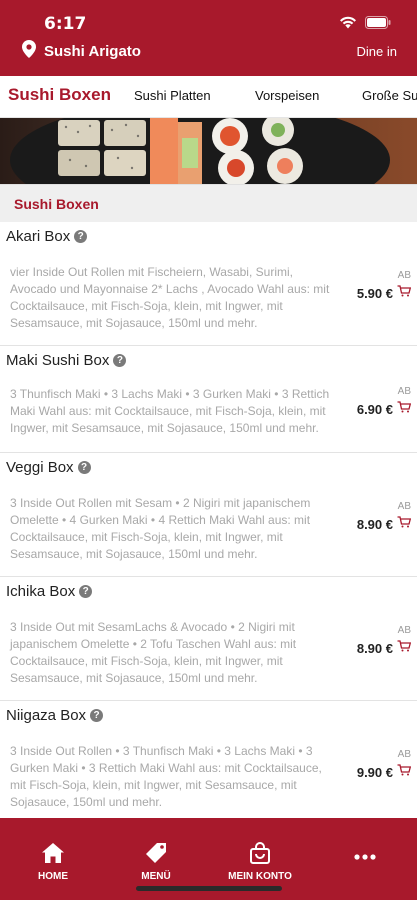 This screenshot has height=900, width=417. What do you see at coordinates (156, 876) in the screenshot?
I see `nav-menu-label: MENÜ` at bounding box center [156, 876].